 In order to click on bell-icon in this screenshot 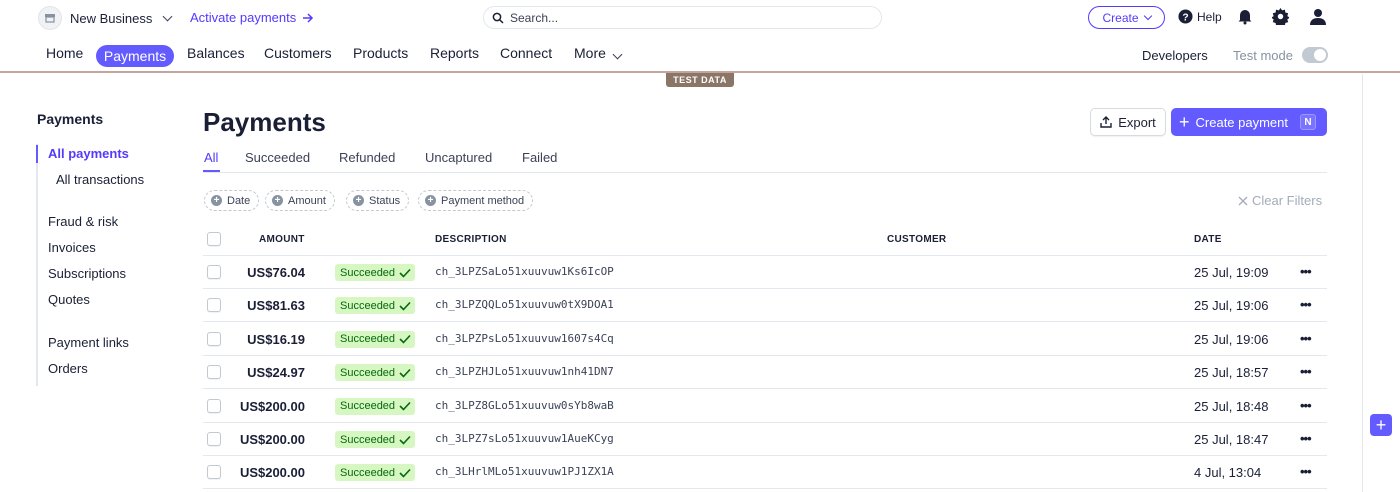, I will do `click(1245, 16)`.